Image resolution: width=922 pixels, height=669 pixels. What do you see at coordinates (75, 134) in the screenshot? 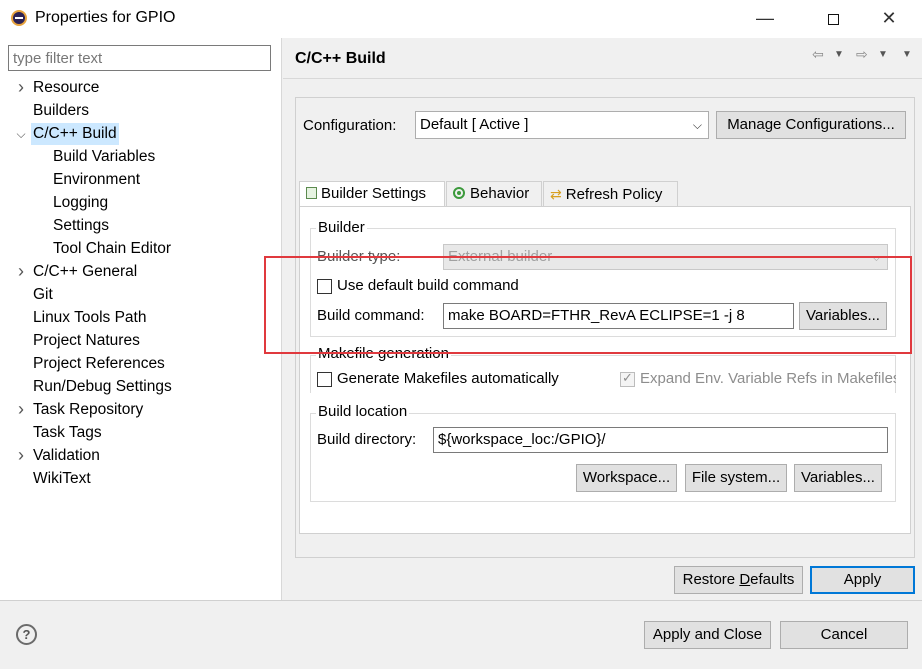
I see `tree-item-label: C/C++ Build` at bounding box center [75, 134].